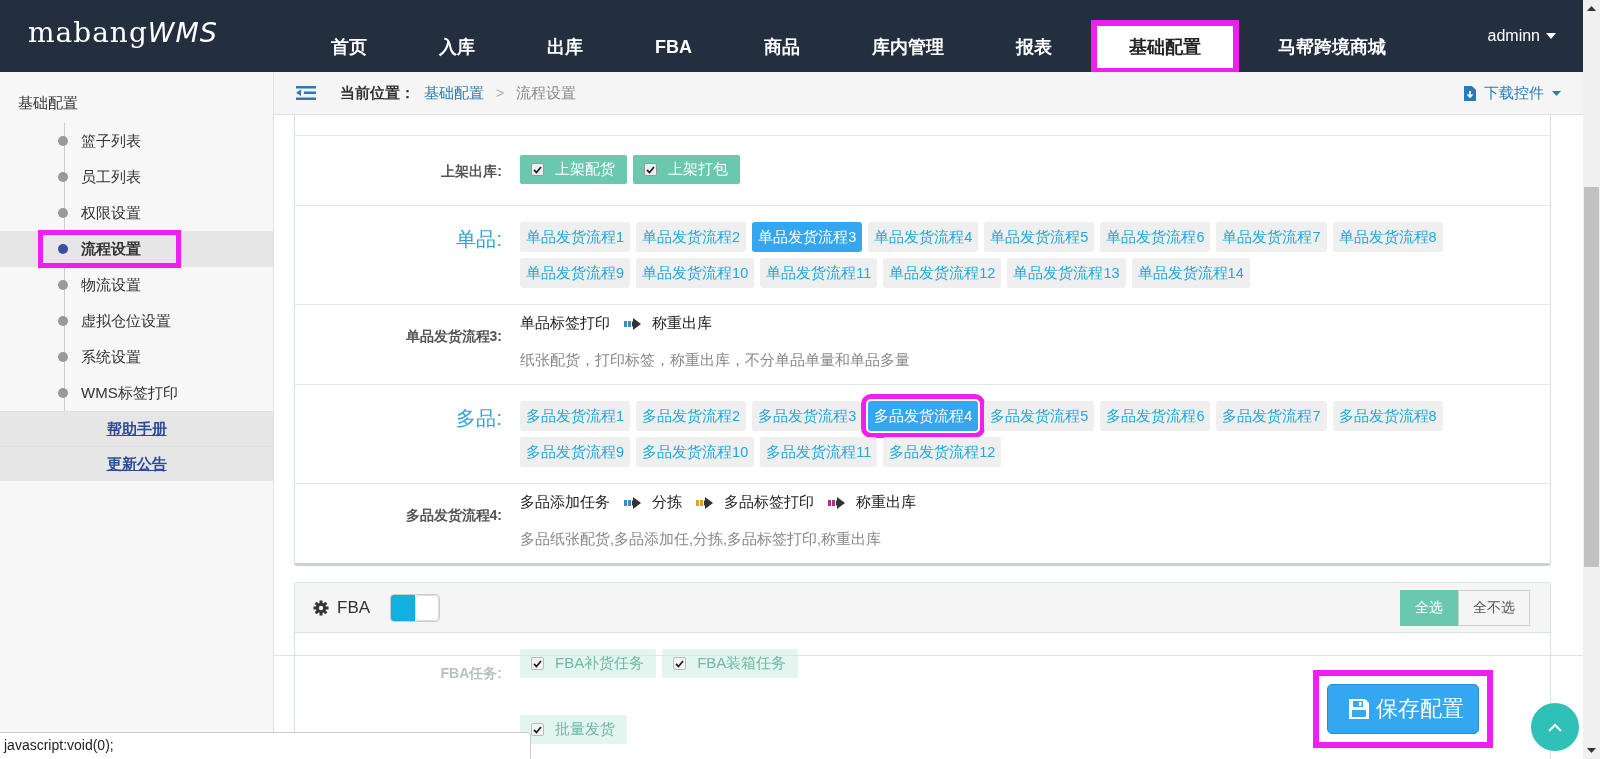 The height and width of the screenshot is (759, 1600). I want to click on flow-option: 单品发货流程13, so click(1066, 273).